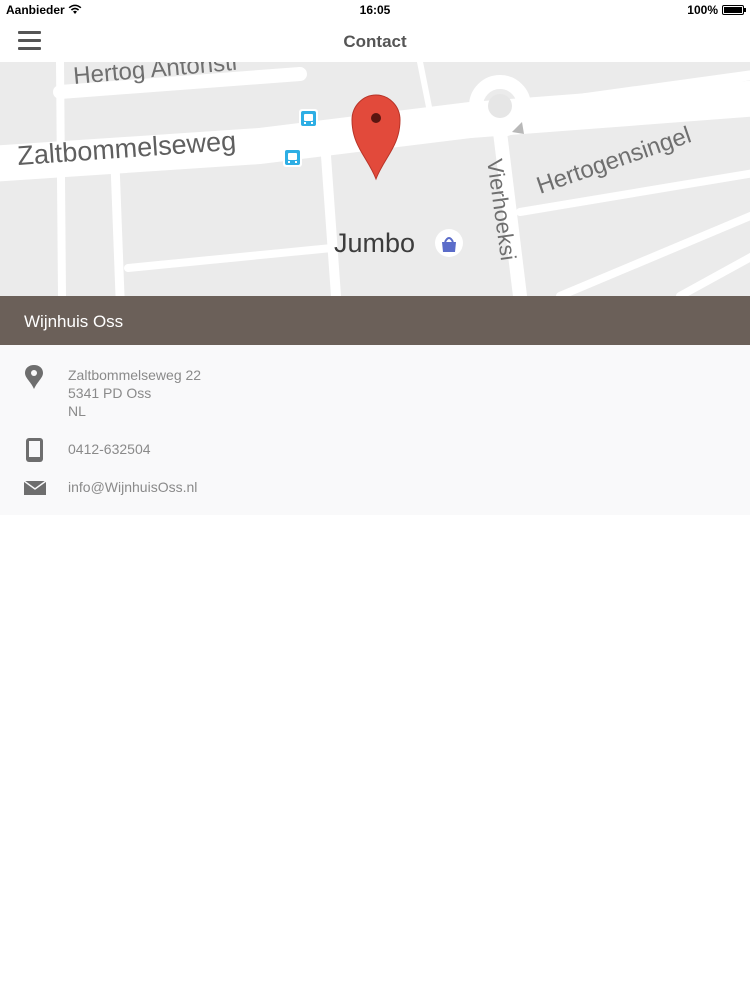 The height and width of the screenshot is (1000, 750). Describe the element at coordinates (375, 489) in the screenshot. I see `email-row: info@WijnhuisOss.nl` at that location.